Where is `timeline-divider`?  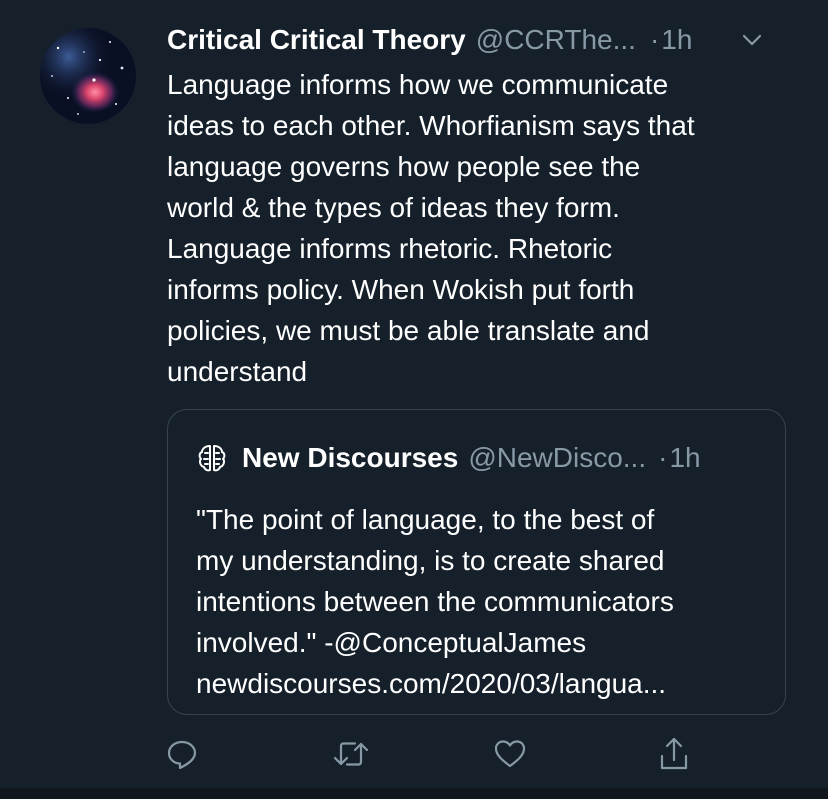
timeline-divider is located at coordinates (414, 793).